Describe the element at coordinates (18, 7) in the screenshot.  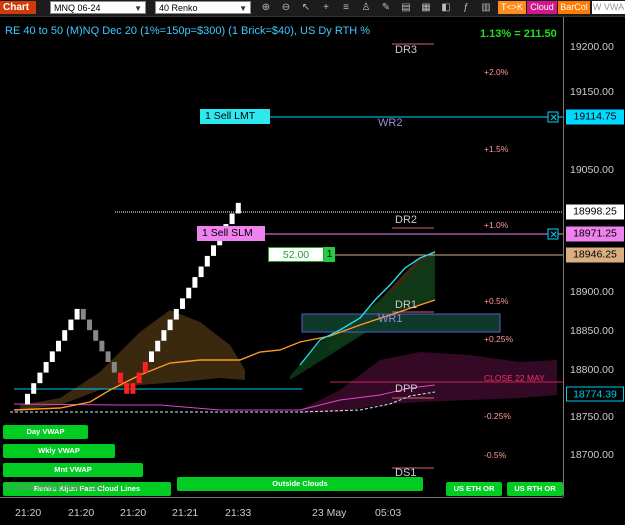
I see `chart-menu-button: Chart` at that location.